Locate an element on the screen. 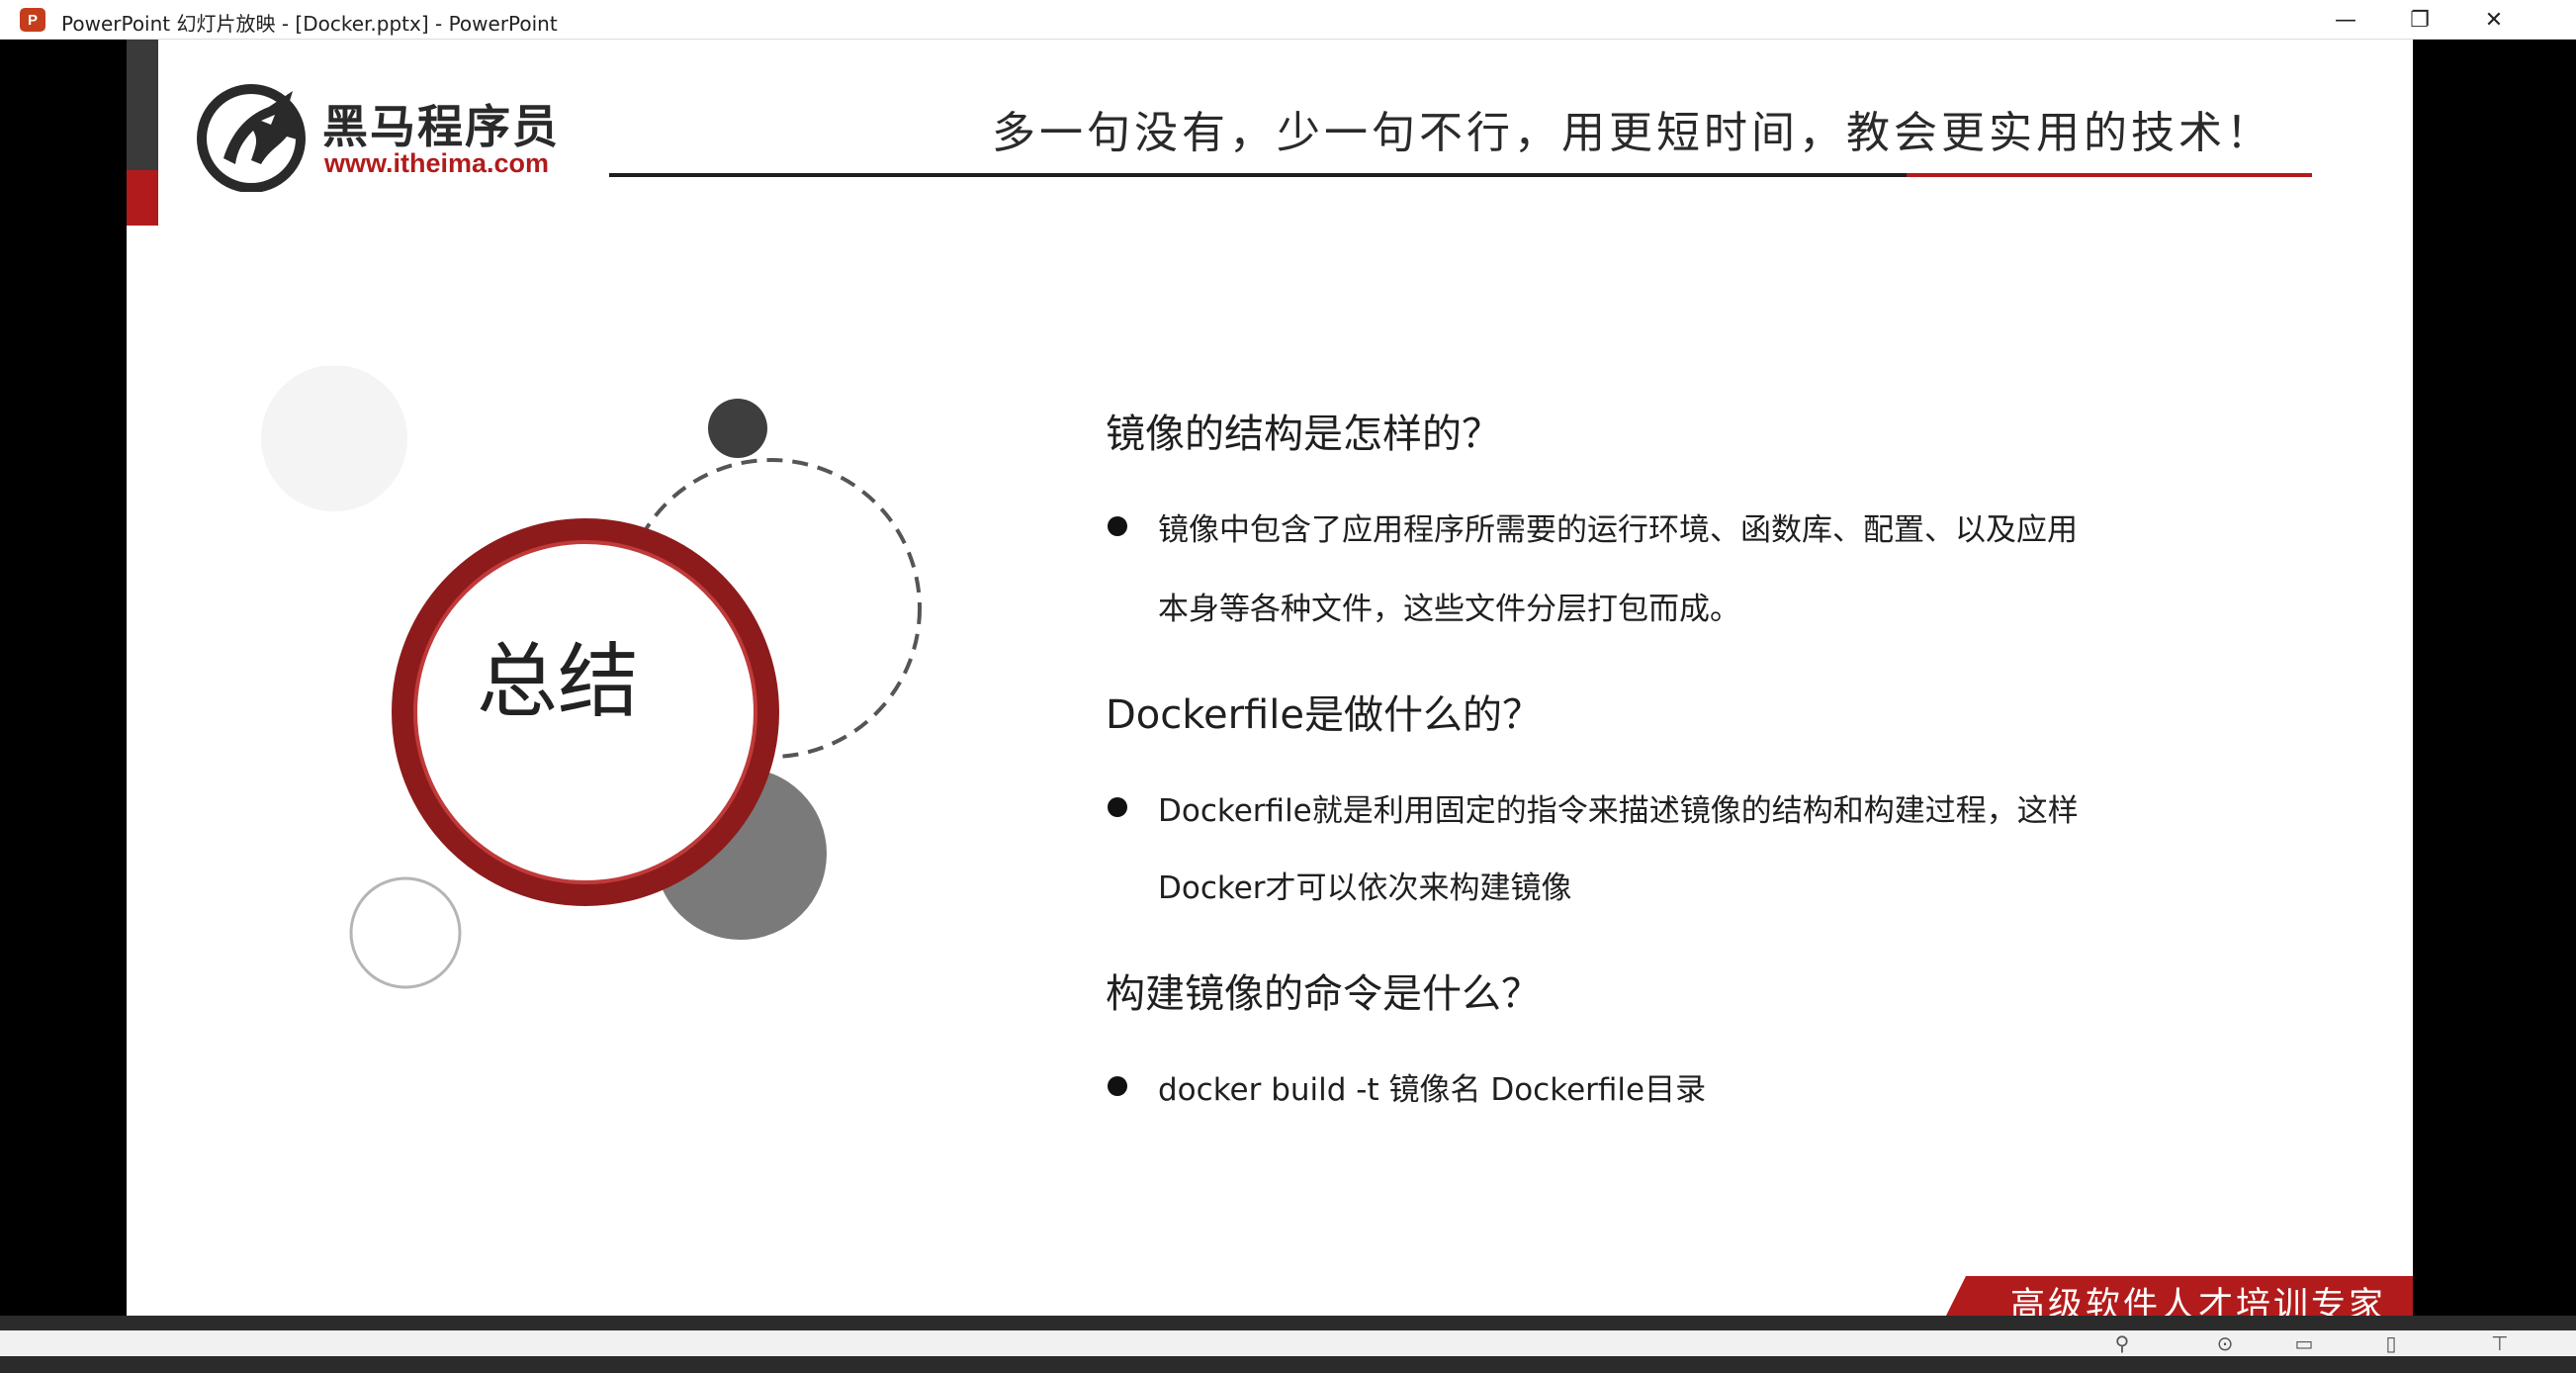 The width and height of the screenshot is (2576, 1373). logo-name: 黑马程序员 is located at coordinates (441, 126).